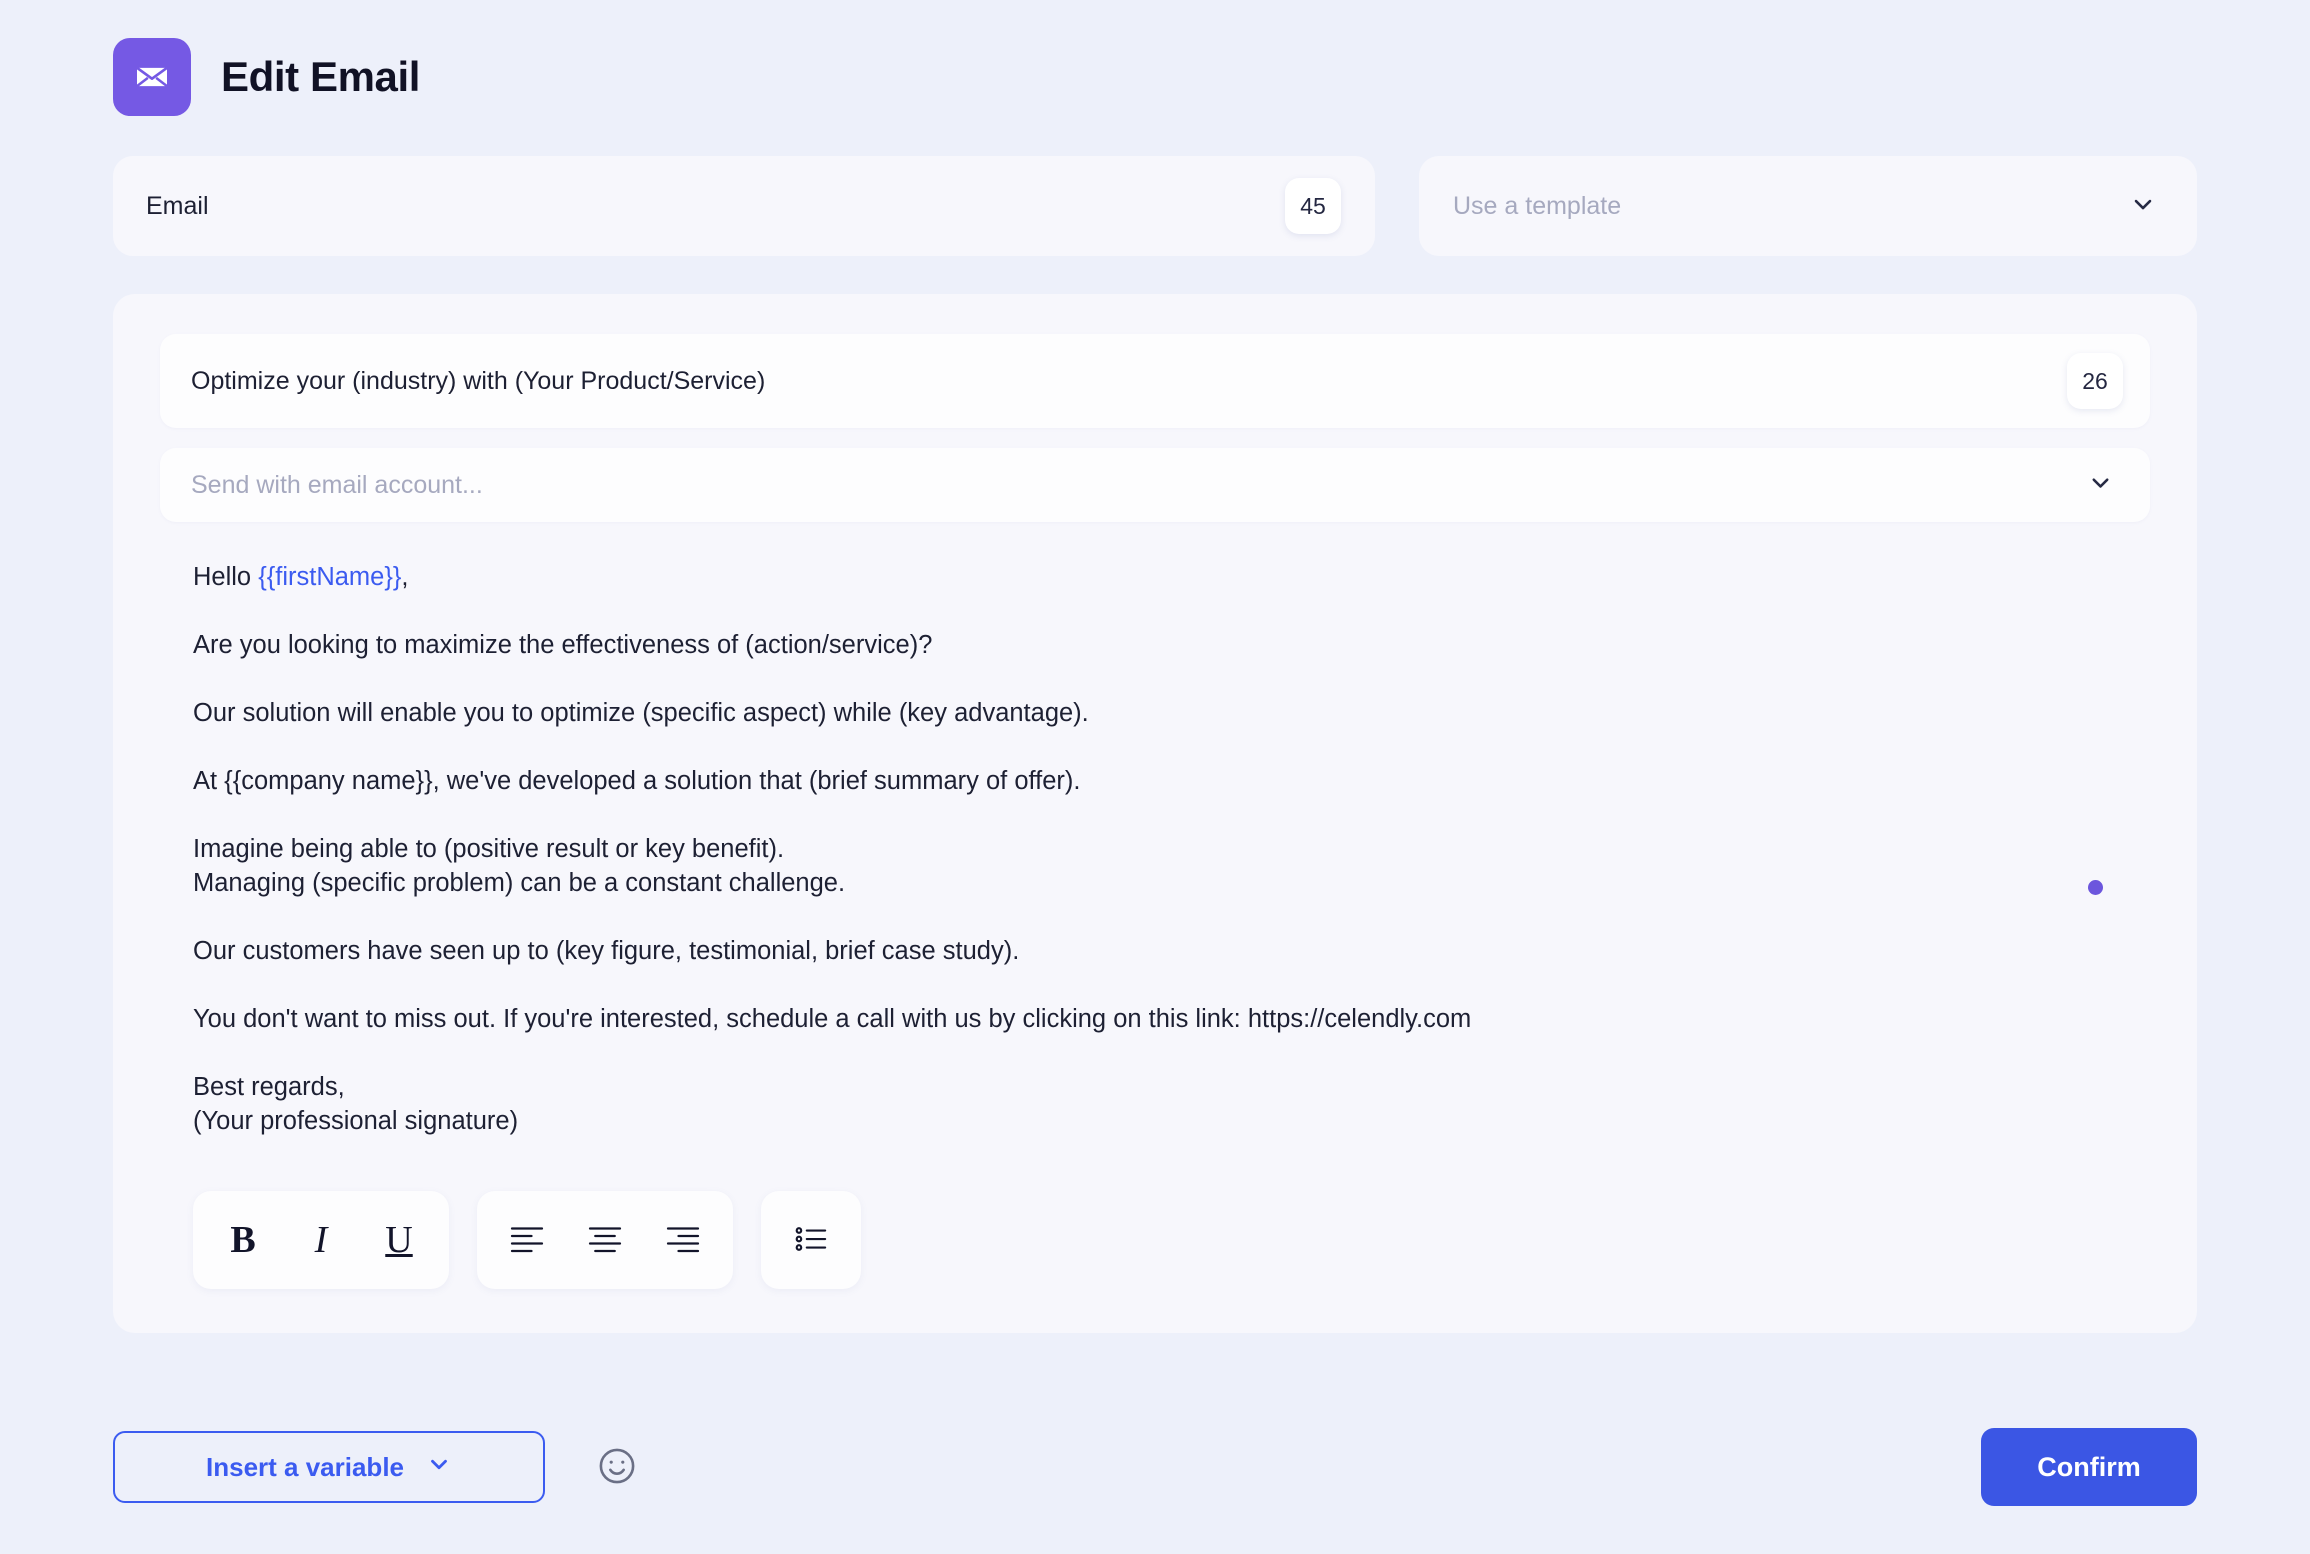 The image size is (2310, 1554). I want to click on insert-variable-label: Insert a variable, so click(305, 1466).